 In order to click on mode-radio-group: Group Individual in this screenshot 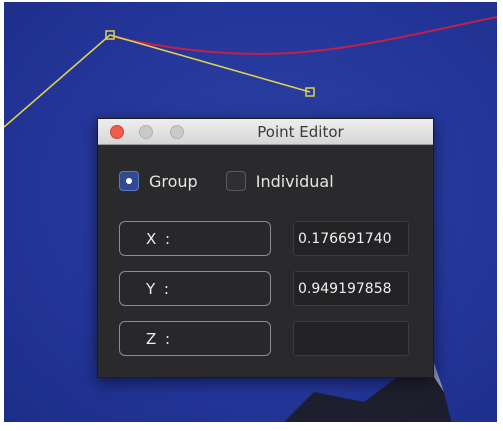, I will do `click(240, 181)`.